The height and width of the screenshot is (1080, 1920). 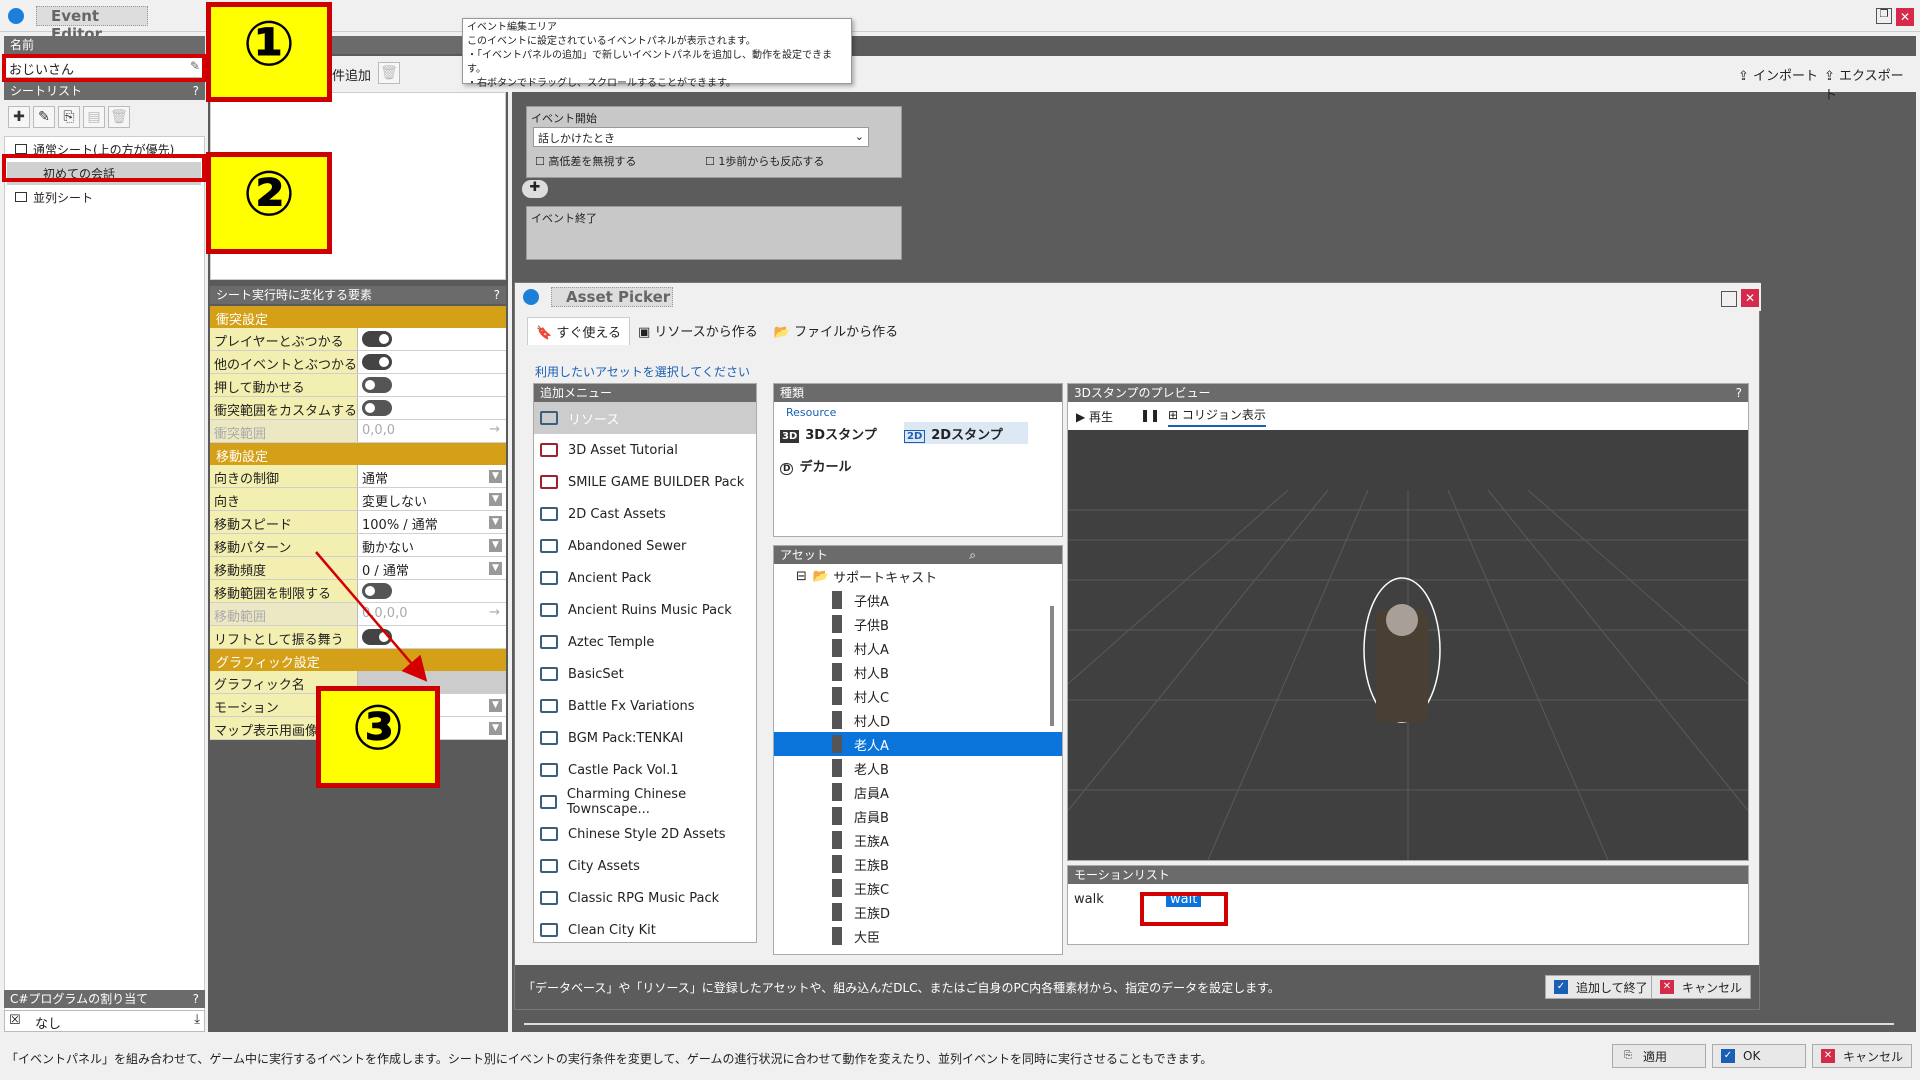 I want to click on edit-icon: ✎, so click(x=44, y=117).